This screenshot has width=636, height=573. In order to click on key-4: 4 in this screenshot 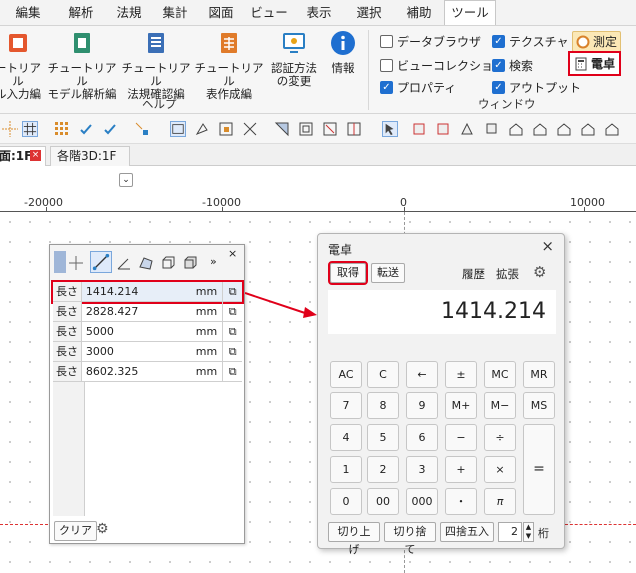, I will do `click(346, 437)`.